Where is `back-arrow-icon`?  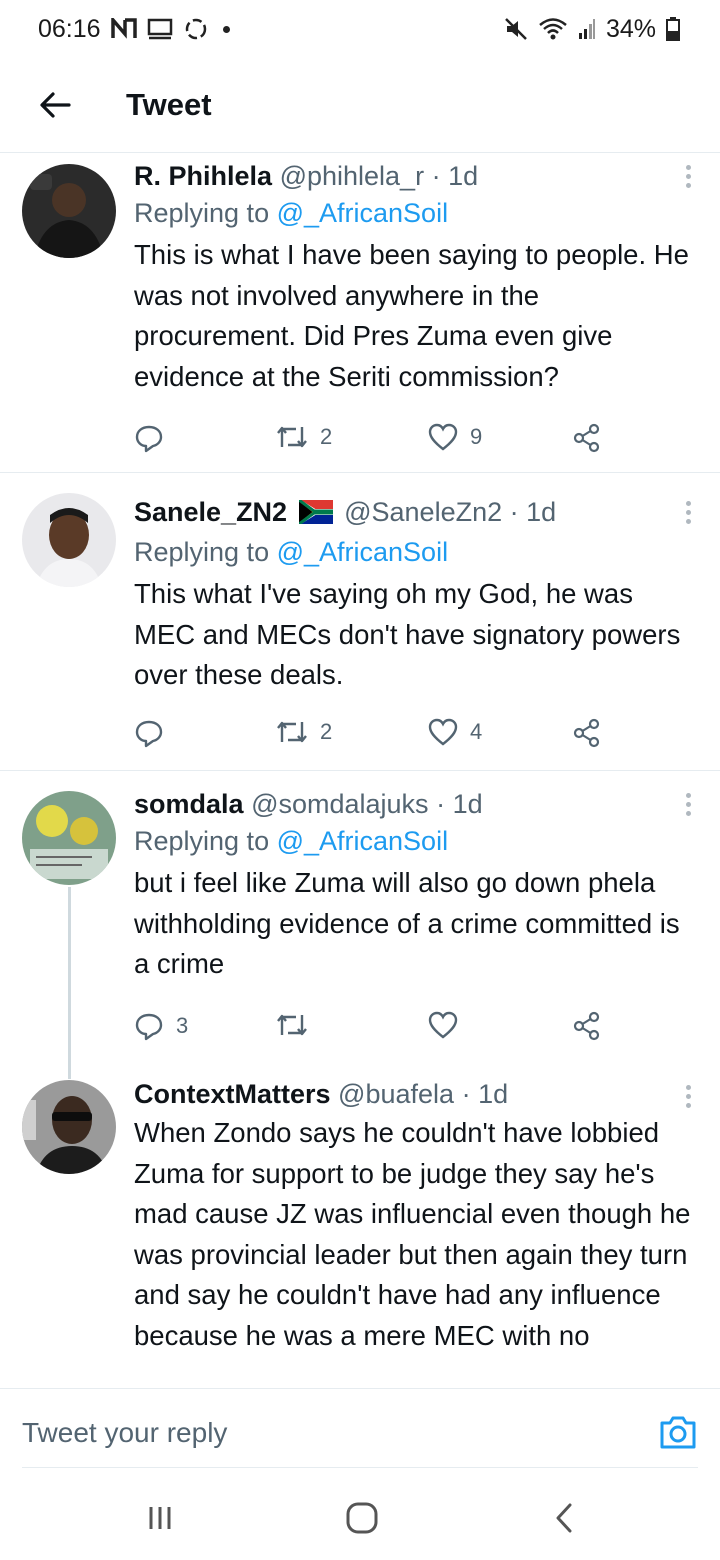
back-arrow-icon is located at coordinates (55, 105).